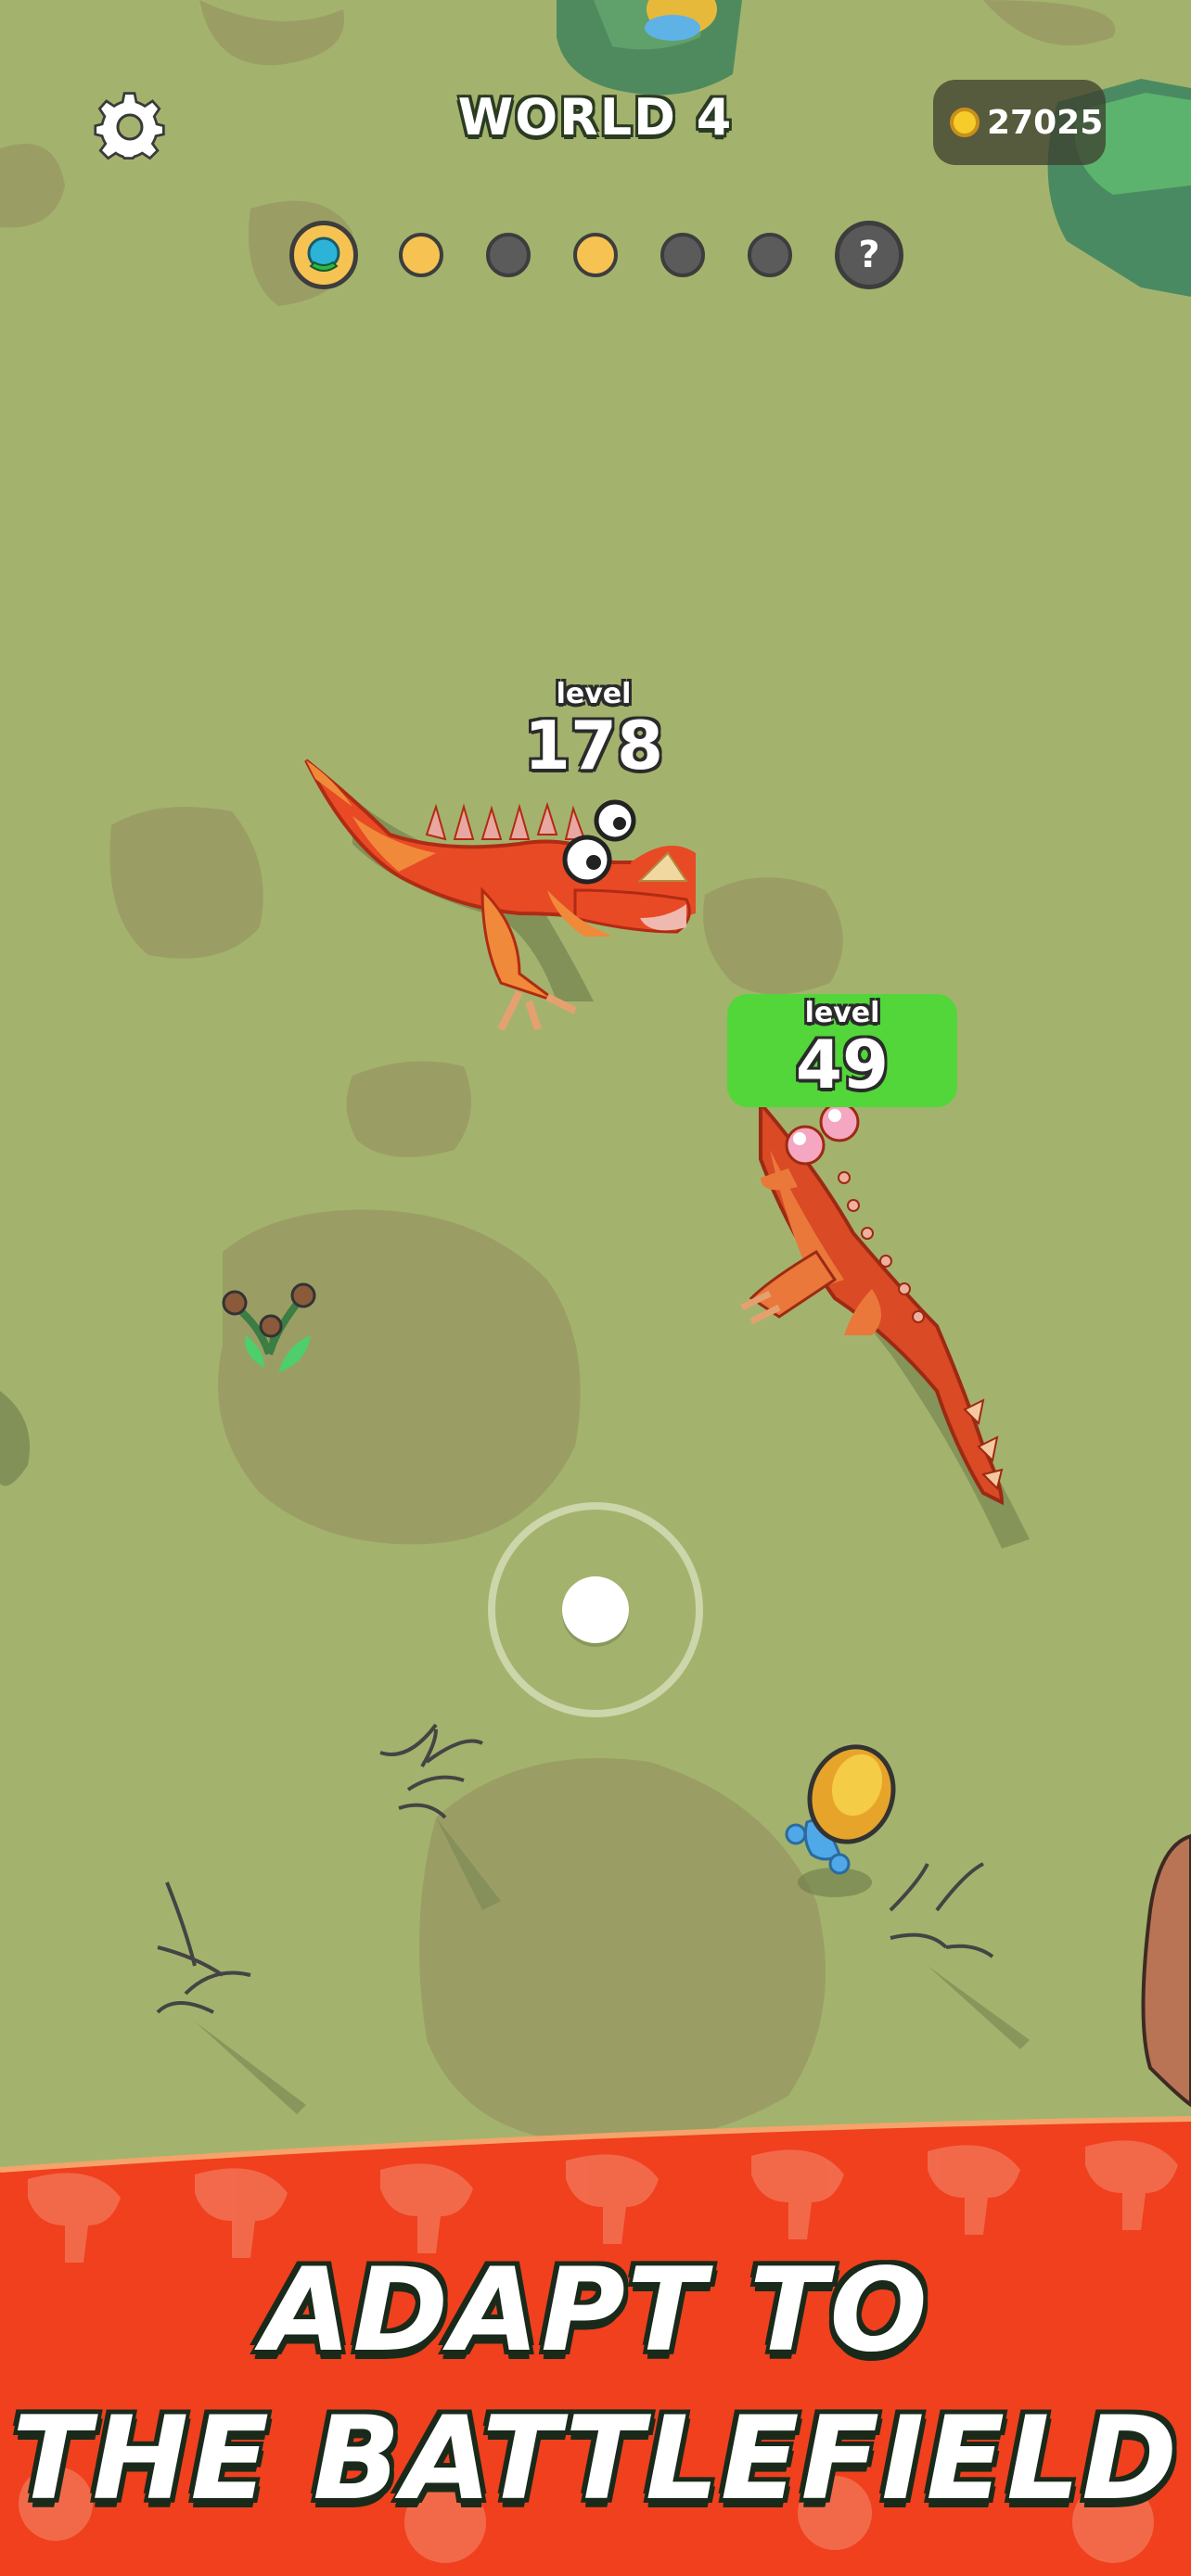 The width and height of the screenshot is (1191, 2576). Describe the element at coordinates (594, 694) in the screenshot. I see `enemy-level-label: level` at that location.